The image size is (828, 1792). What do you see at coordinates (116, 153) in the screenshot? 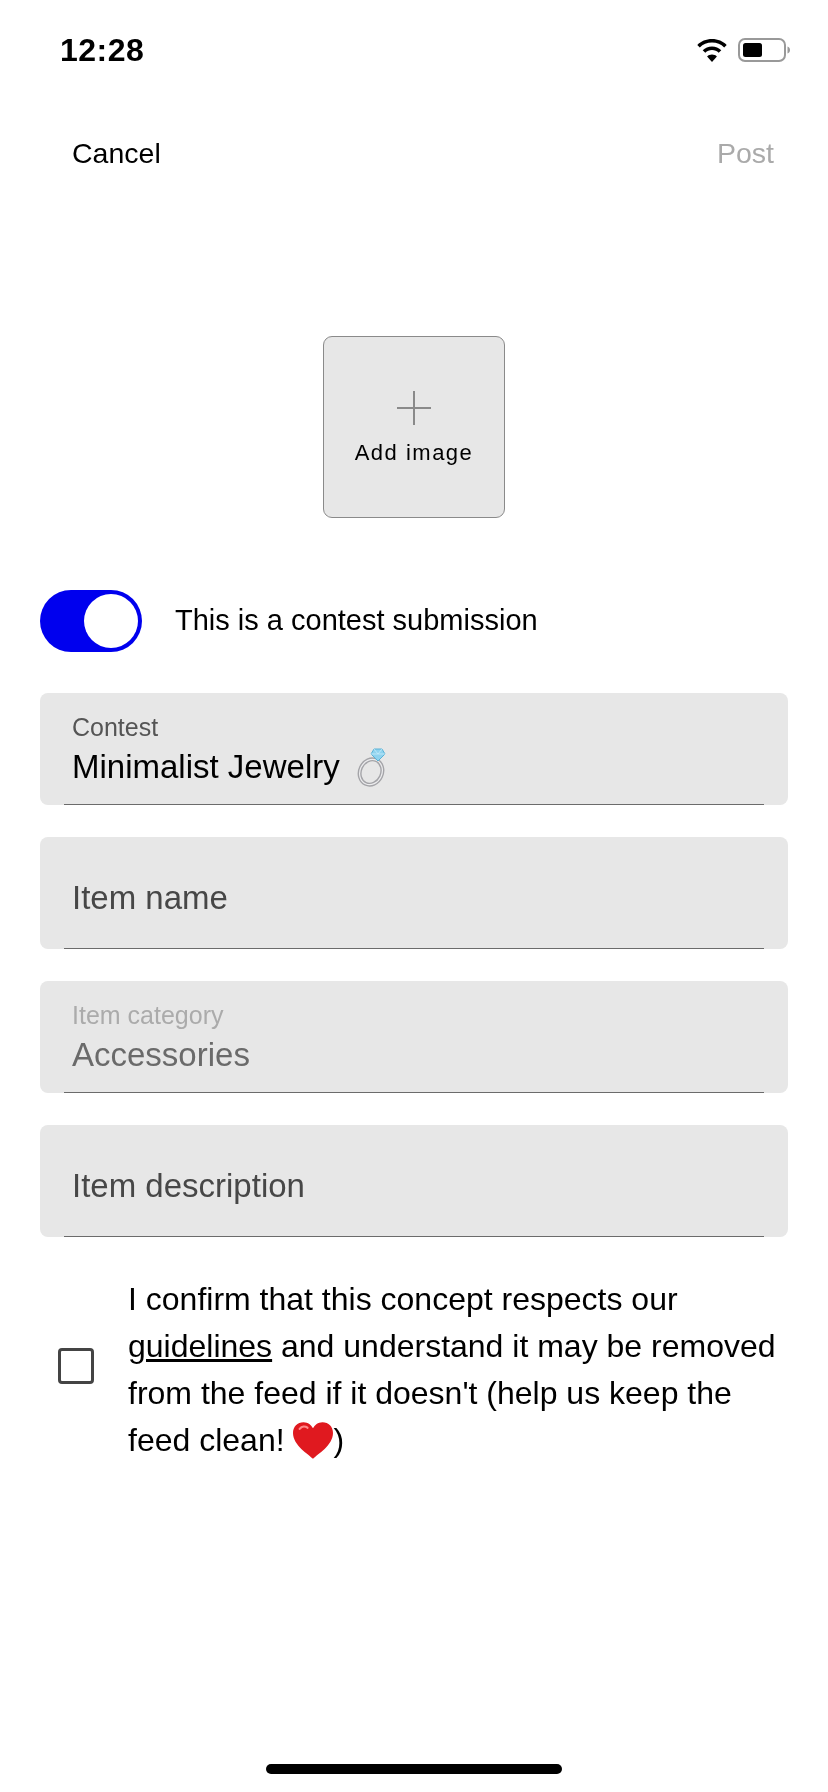
I see `cancel-button: Cancel` at bounding box center [116, 153].